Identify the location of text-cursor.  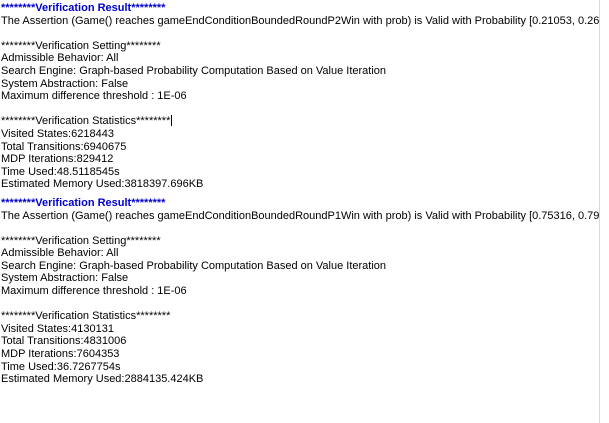
(172, 121).